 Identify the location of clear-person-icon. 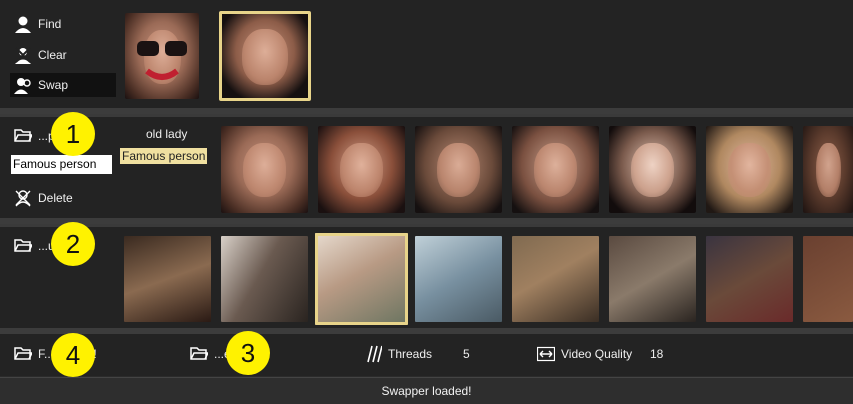
(23, 55).